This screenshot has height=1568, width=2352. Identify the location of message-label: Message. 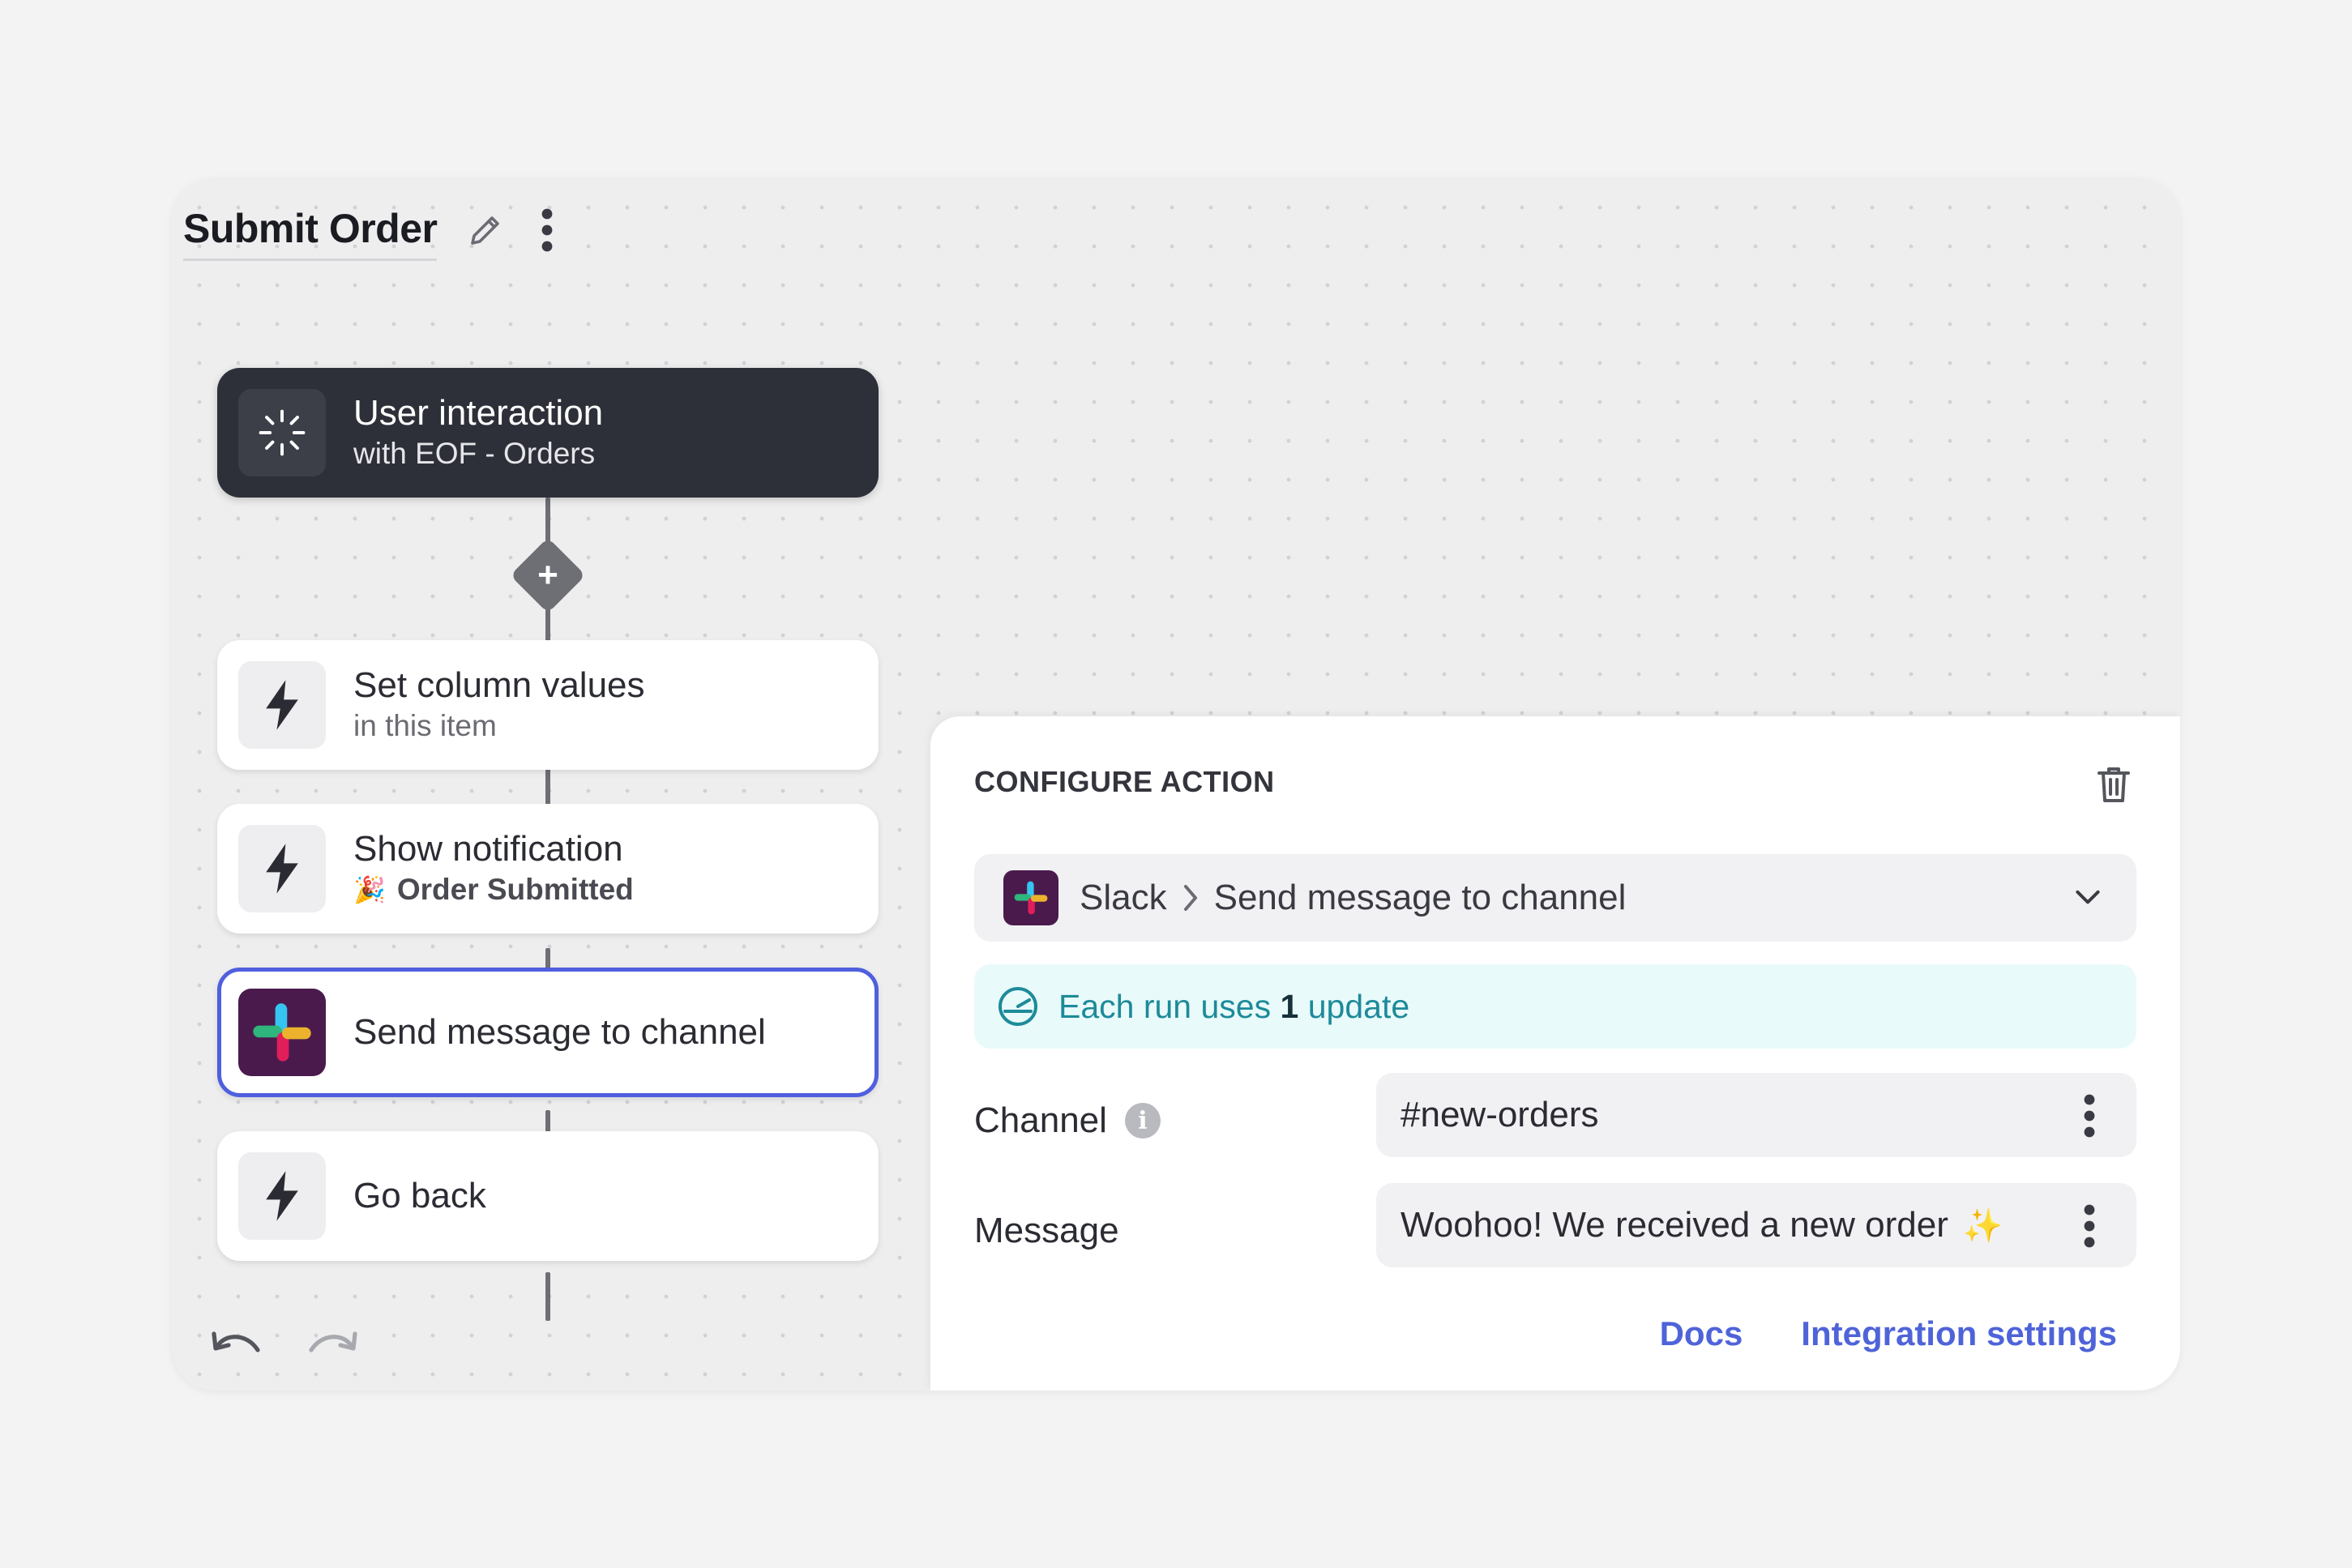
(1046, 1230).